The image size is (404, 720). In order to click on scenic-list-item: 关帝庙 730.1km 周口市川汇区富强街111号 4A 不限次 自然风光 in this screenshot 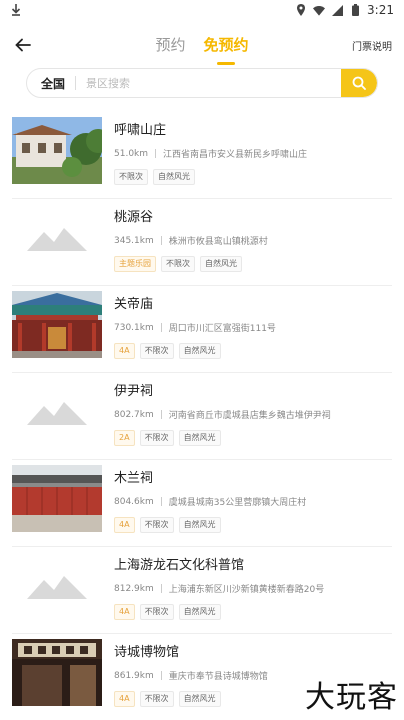, I will do `click(202, 329)`.